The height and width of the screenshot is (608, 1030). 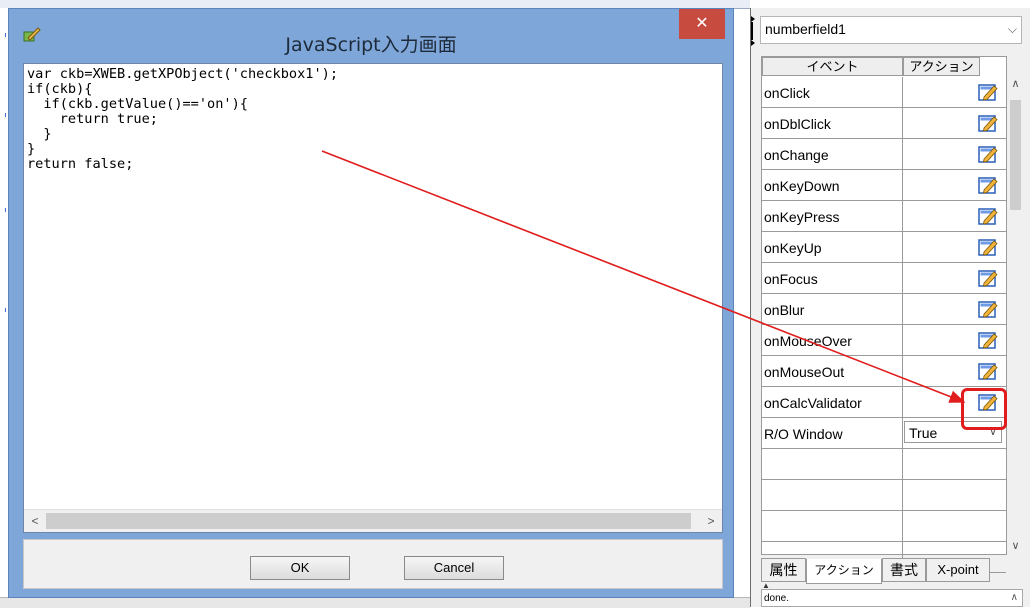 I want to click on tab-actions: アクション, so click(x=844, y=571).